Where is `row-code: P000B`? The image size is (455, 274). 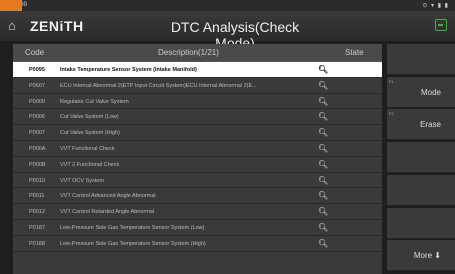 row-code: P000B is located at coordinates (37, 164).